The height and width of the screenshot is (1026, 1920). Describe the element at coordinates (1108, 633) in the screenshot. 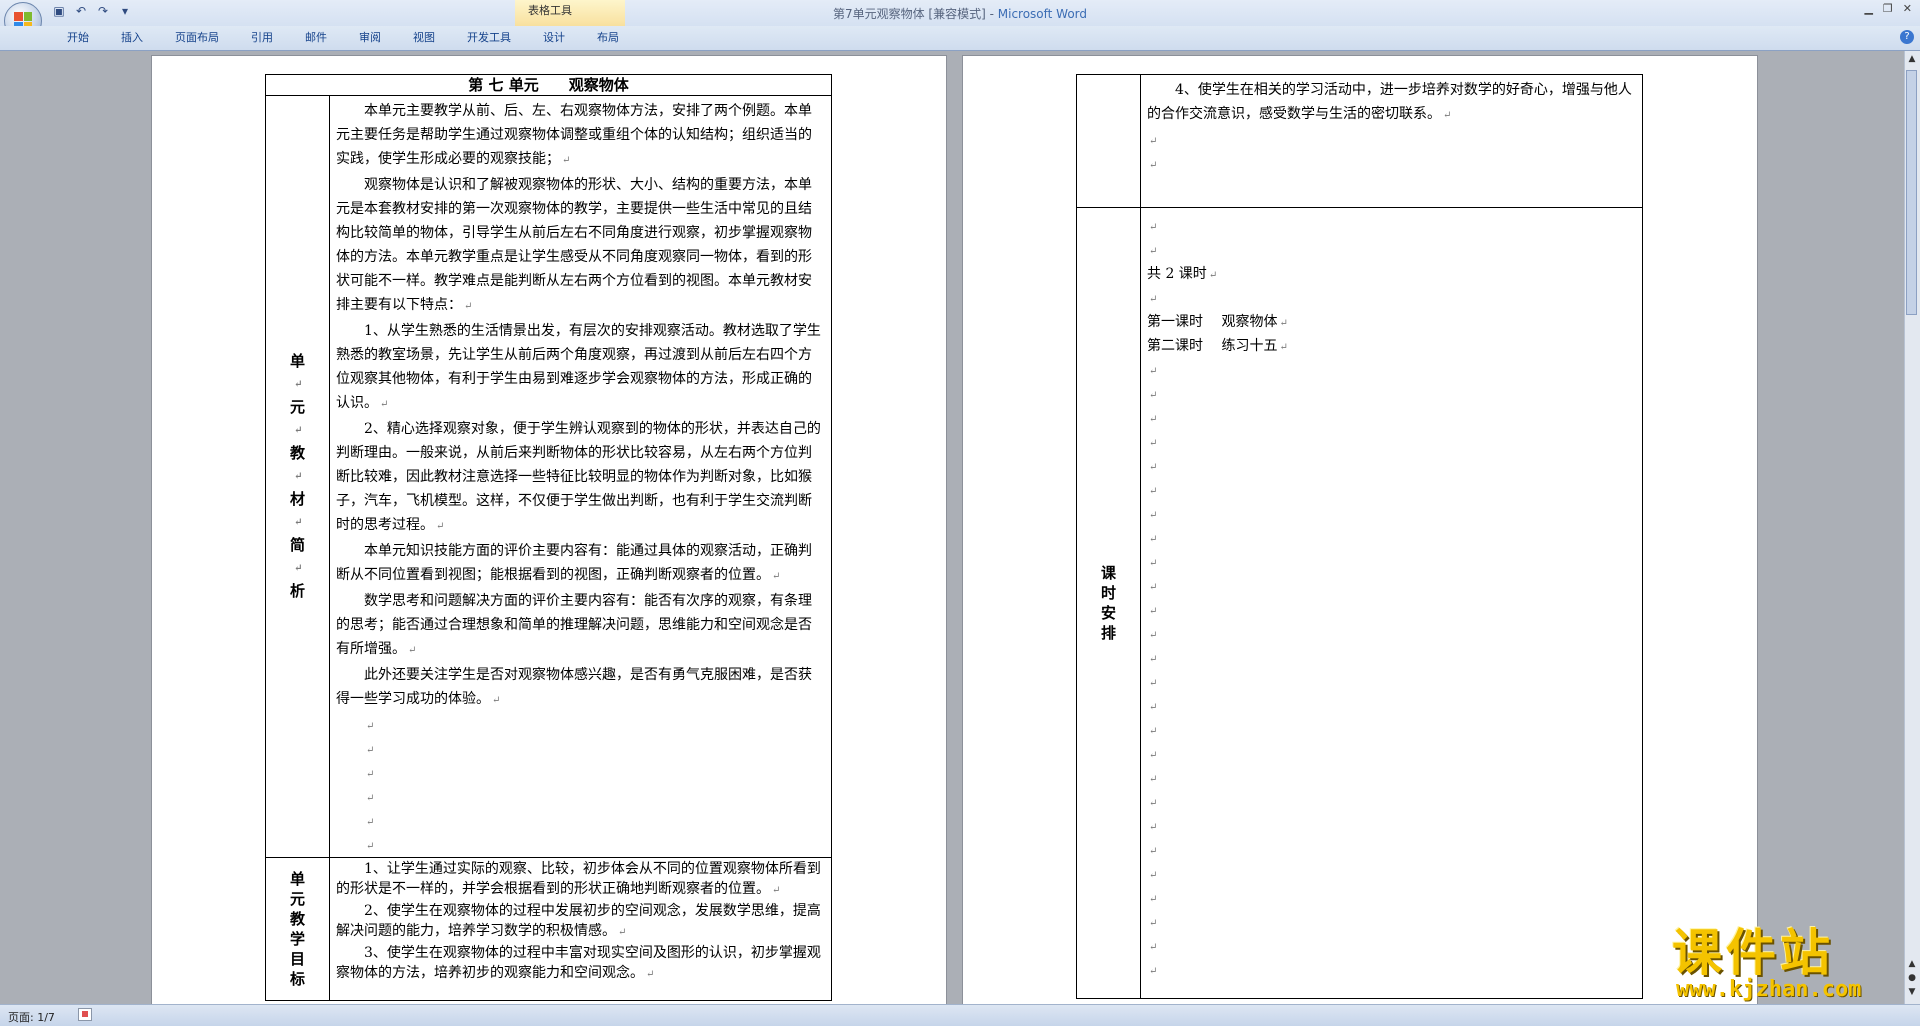

I see `label-char: 排` at that location.